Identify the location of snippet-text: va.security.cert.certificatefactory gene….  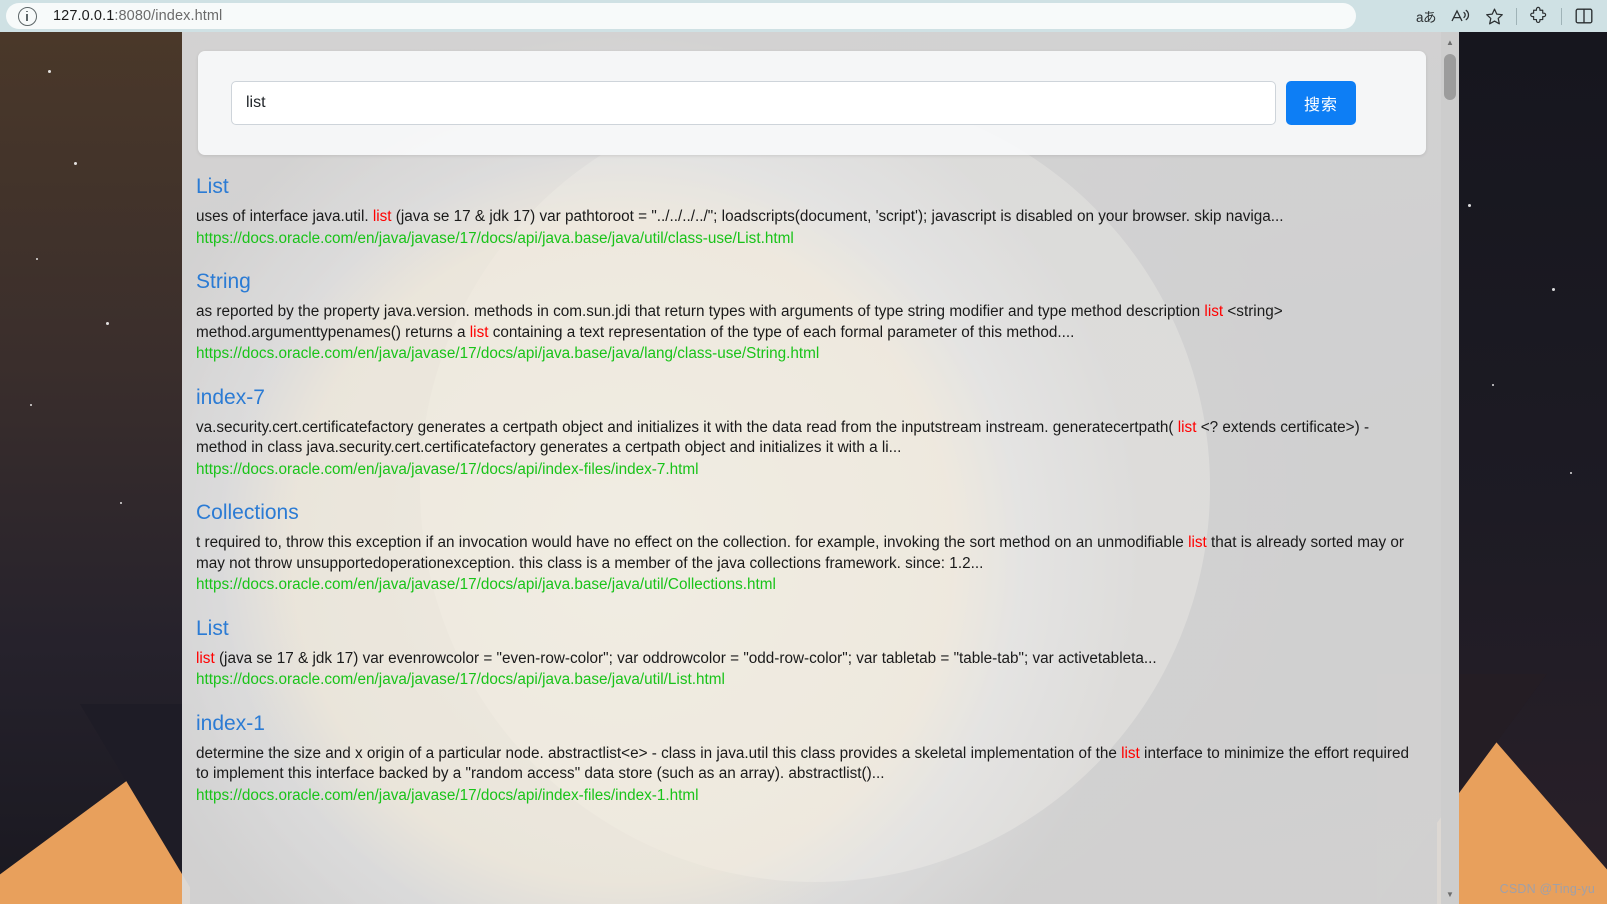
(687, 427).